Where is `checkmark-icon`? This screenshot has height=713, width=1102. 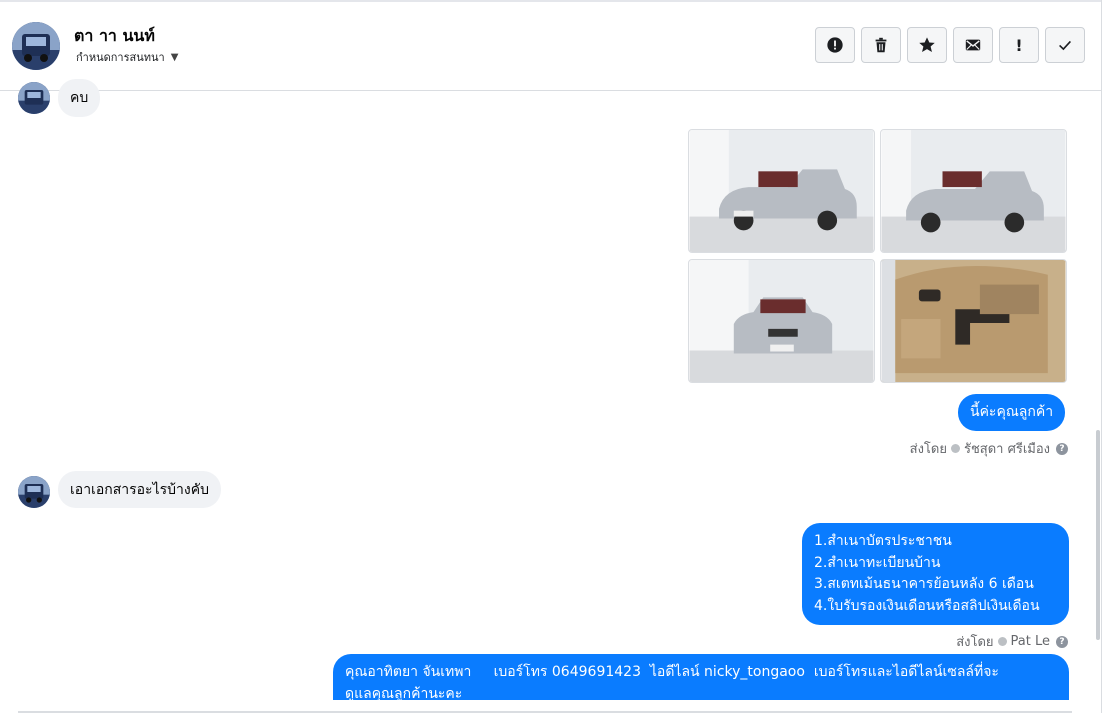
checkmark-icon is located at coordinates (1065, 45).